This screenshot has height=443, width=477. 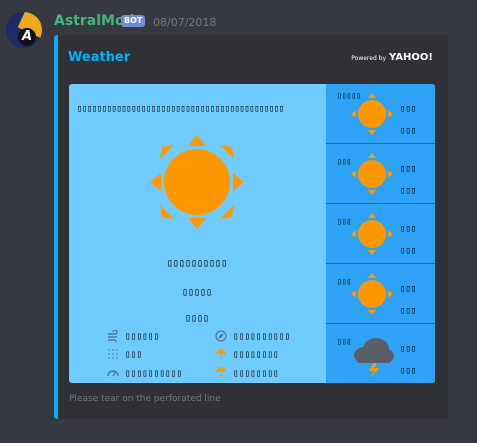 I want to click on pressure-value: ▯▯▯▯▯▯▯▯▯▯, so click(x=154, y=373).